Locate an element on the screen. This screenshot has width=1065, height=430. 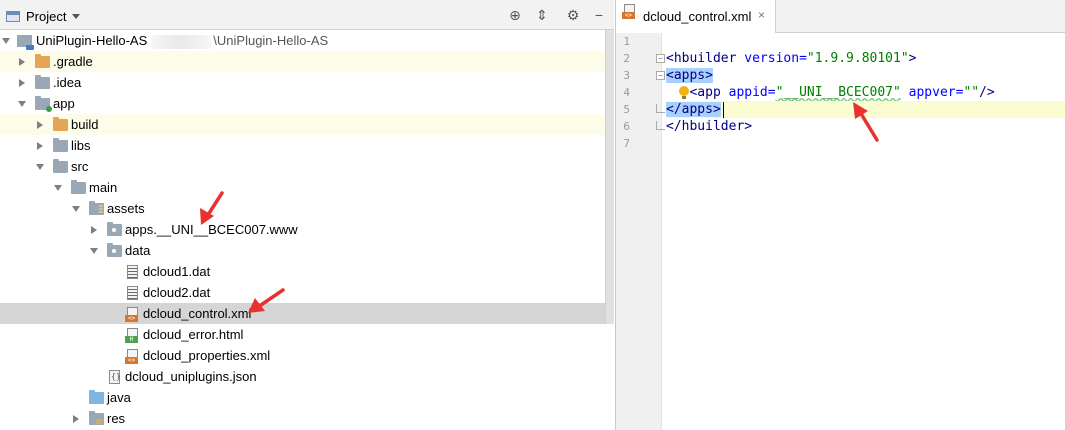
tree-row-root: UniPlugin-Hello-AS \UniPlugin-Hello-AS is located at coordinates (307, 40).